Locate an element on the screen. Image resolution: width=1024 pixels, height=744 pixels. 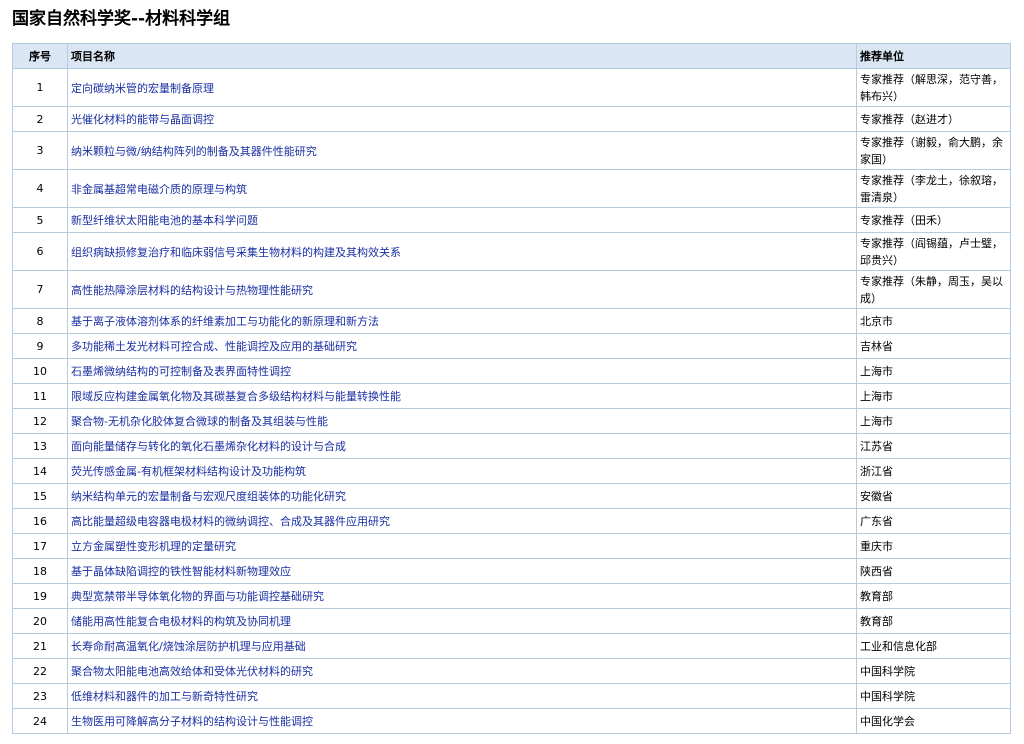
table-row: 15 纳米结构单元的宏量制备与宏观尺度组装体的功能化研究 安徽省 is located at coordinates (511, 496).